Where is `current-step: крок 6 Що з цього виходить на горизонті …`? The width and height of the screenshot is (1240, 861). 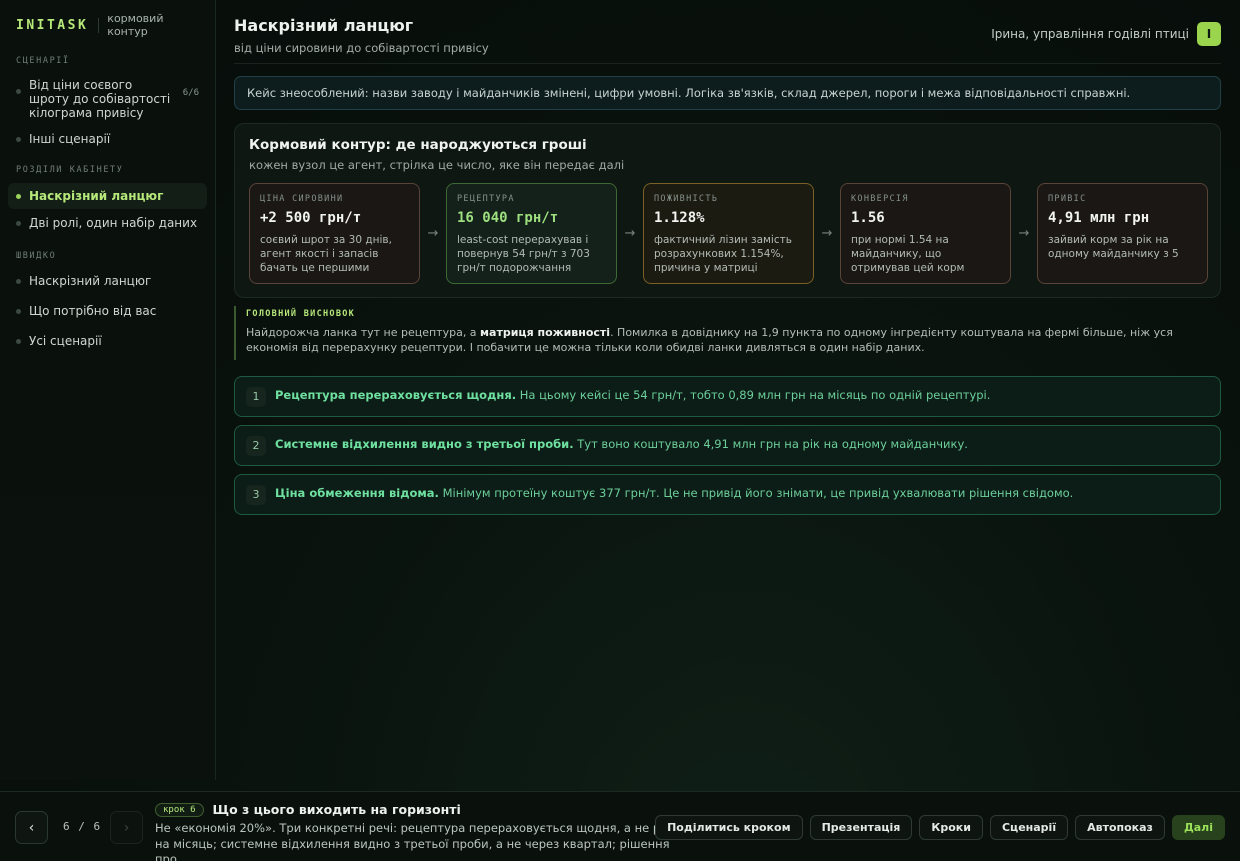 current-step: крок 6 Що з цього виходить на горизонті … is located at coordinates (415, 831).